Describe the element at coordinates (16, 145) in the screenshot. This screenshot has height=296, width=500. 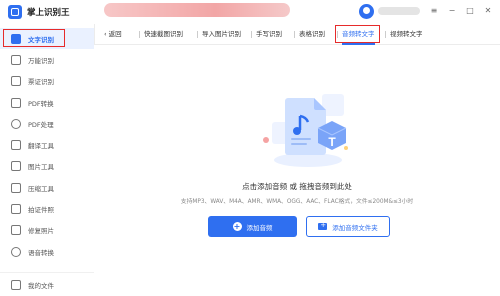
I see `translate-icon` at that location.